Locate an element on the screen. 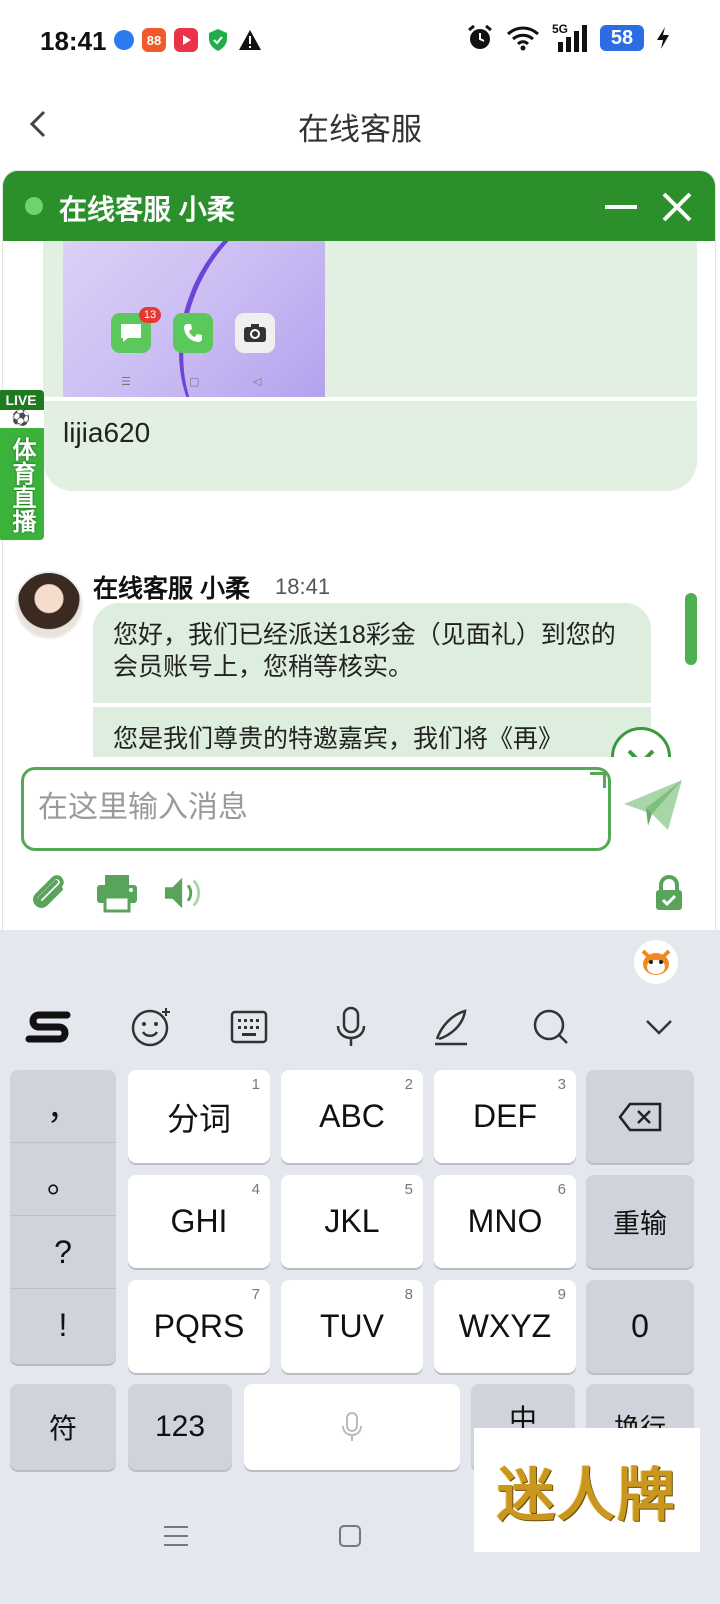  collapse-keyboard-button is located at coordinates (659, 1027).